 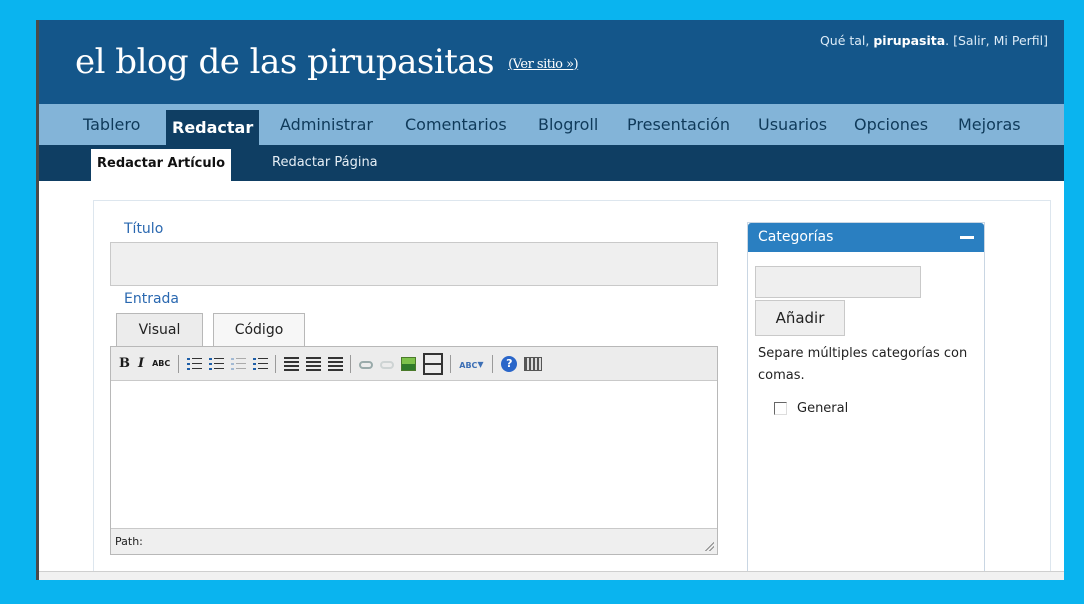 I want to click on submenu-item-redactar-pagina: Redactar Página, so click(x=325, y=163).